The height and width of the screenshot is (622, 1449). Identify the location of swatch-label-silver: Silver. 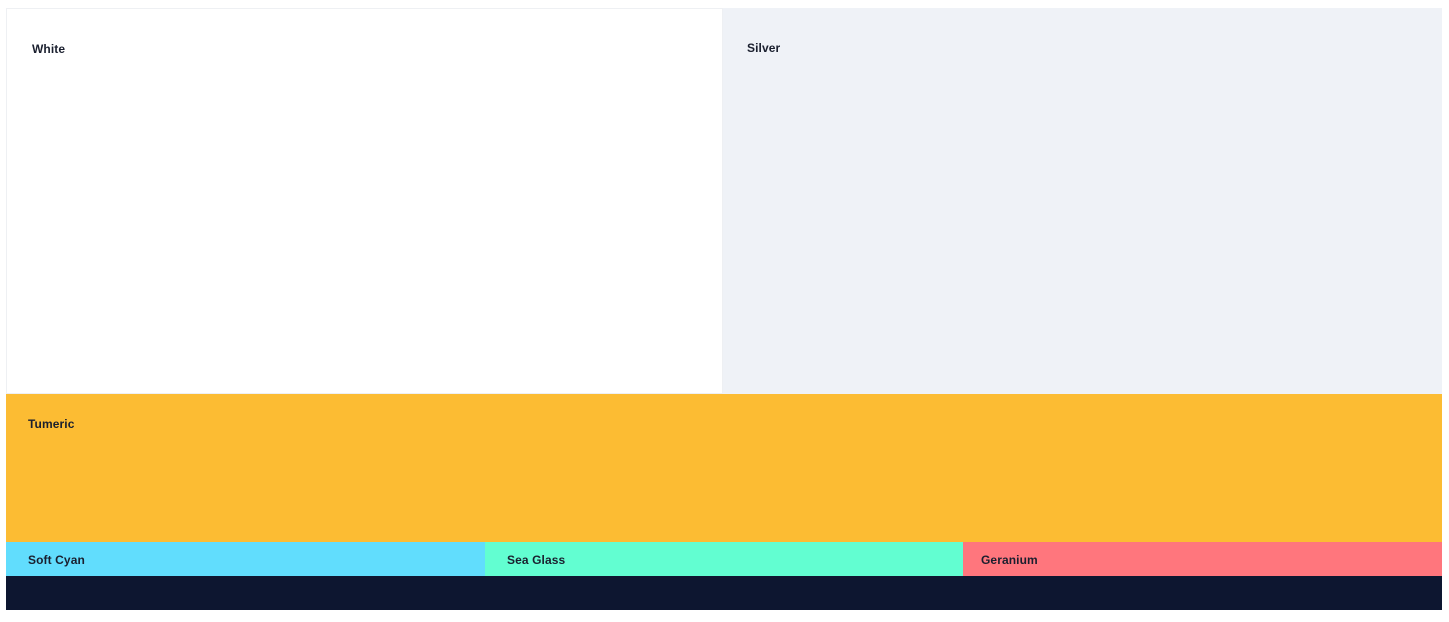
(764, 48).